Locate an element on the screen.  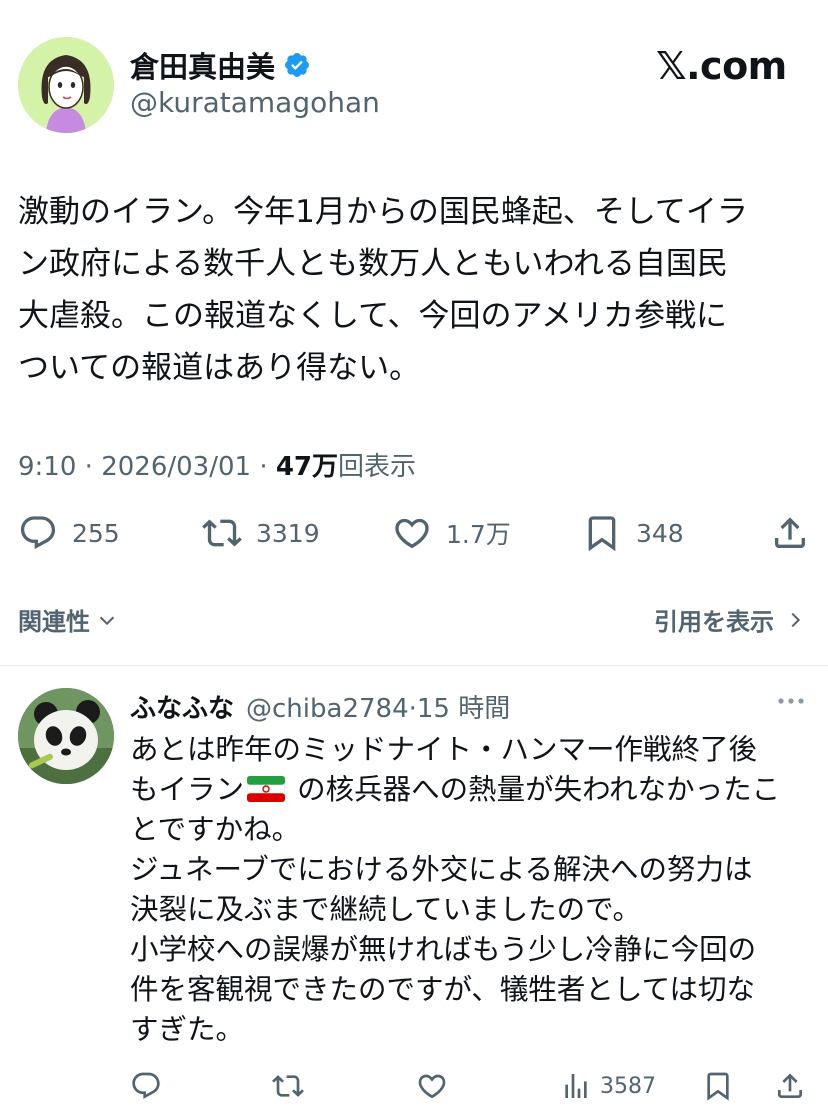
reply-reply-button is located at coordinates (146, 1086).